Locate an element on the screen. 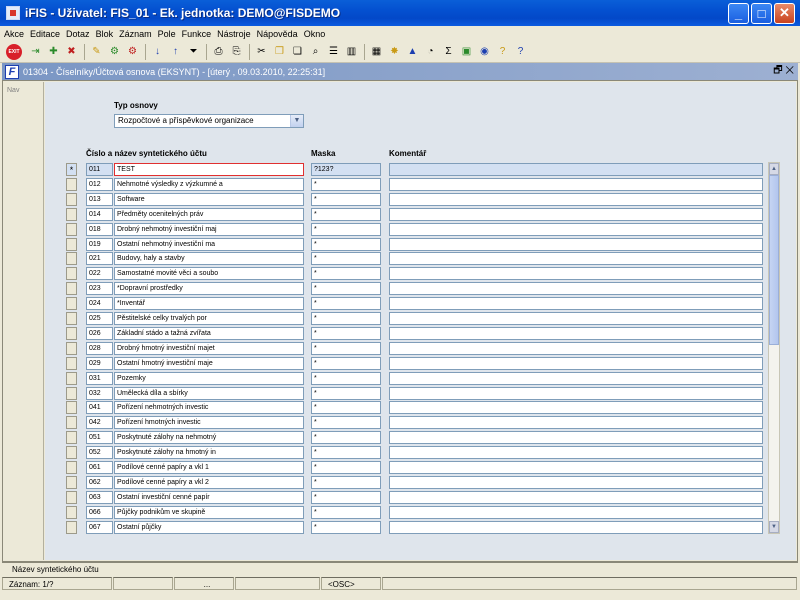 This screenshot has height=600, width=800. minimize-button: _ is located at coordinates (738, 13).